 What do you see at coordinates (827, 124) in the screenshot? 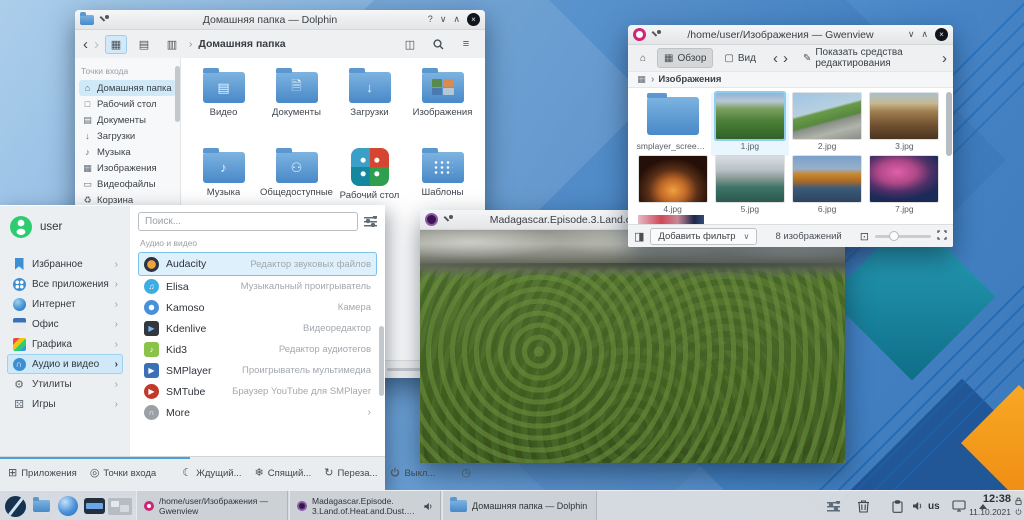
I see `thumb-2: 2.jpg` at bounding box center [827, 124].